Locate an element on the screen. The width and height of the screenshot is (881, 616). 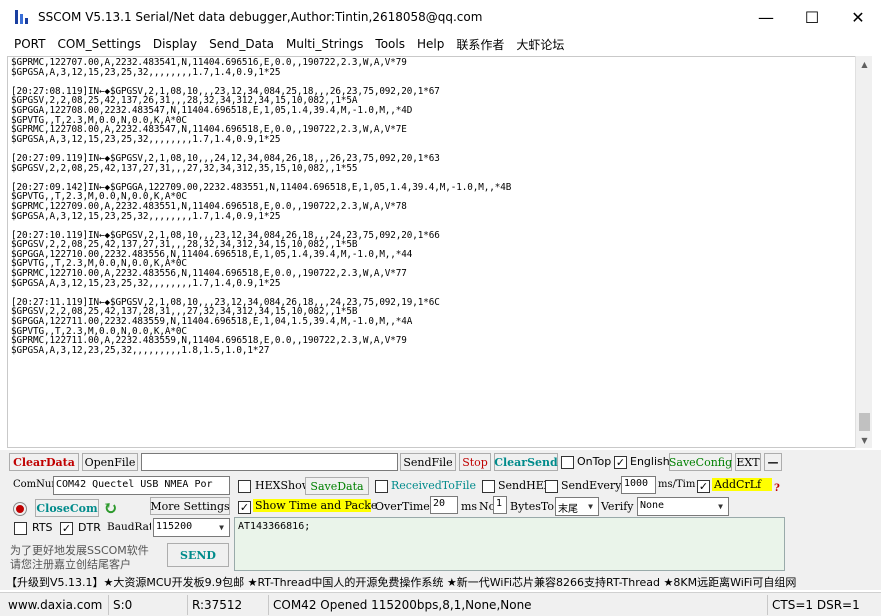
menu-port: PORT is located at coordinates (29, 44).